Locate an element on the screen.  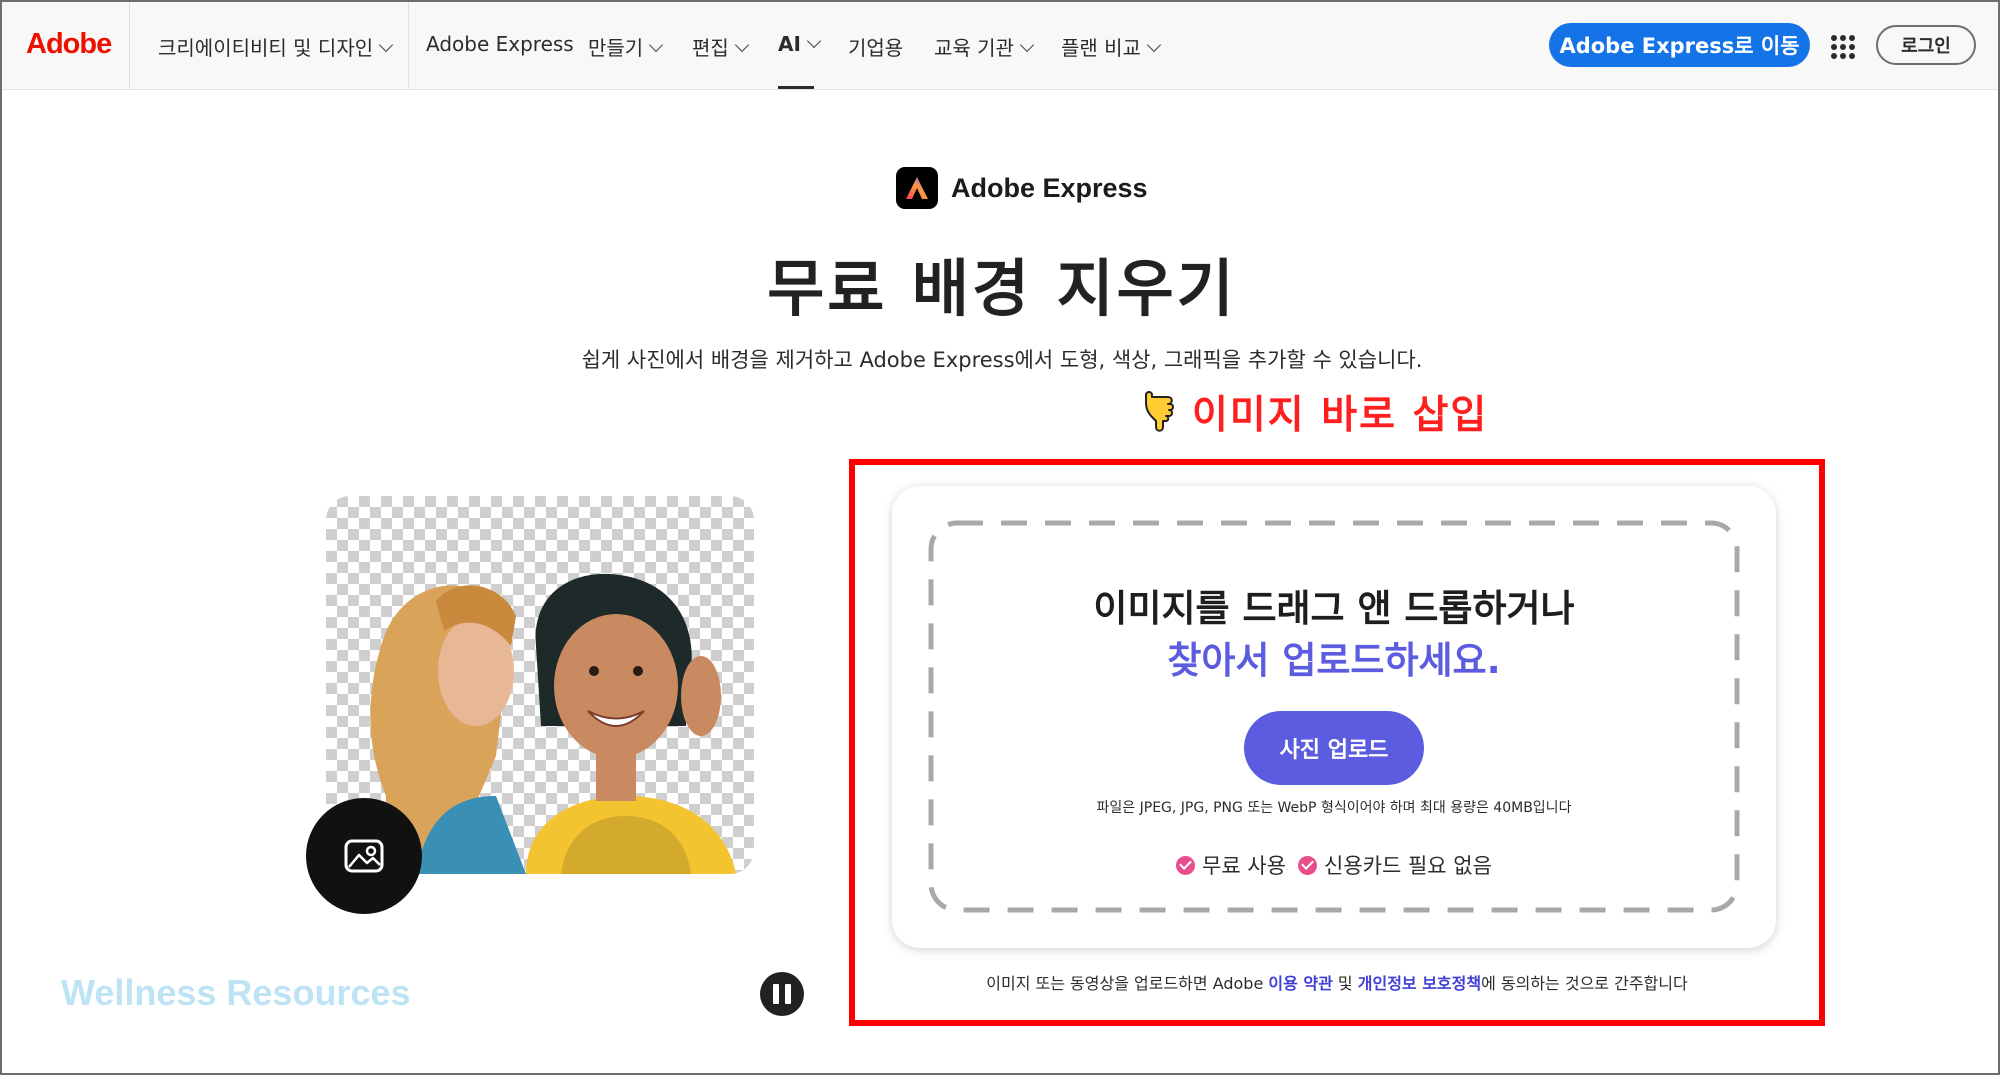
nav-item-ai: AI is located at coordinates (799, 44).